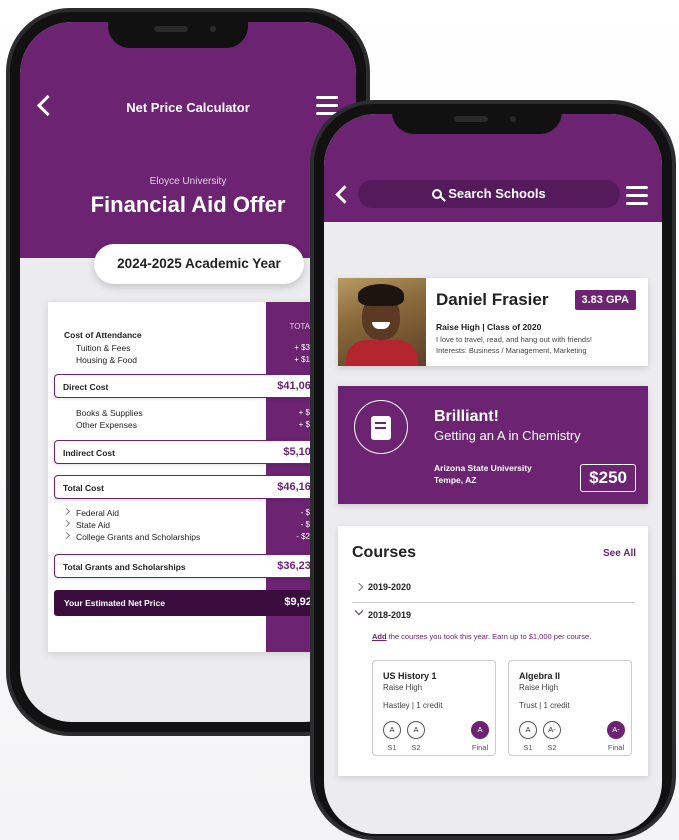  What do you see at coordinates (359, 611) in the screenshot?
I see `chevron-down-icon` at bounding box center [359, 611].